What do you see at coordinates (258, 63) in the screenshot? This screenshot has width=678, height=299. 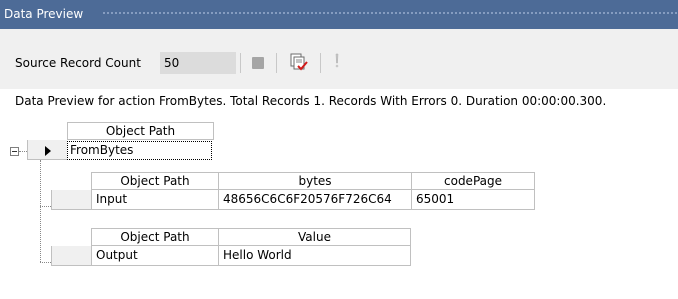 I see `stop-icon` at bounding box center [258, 63].